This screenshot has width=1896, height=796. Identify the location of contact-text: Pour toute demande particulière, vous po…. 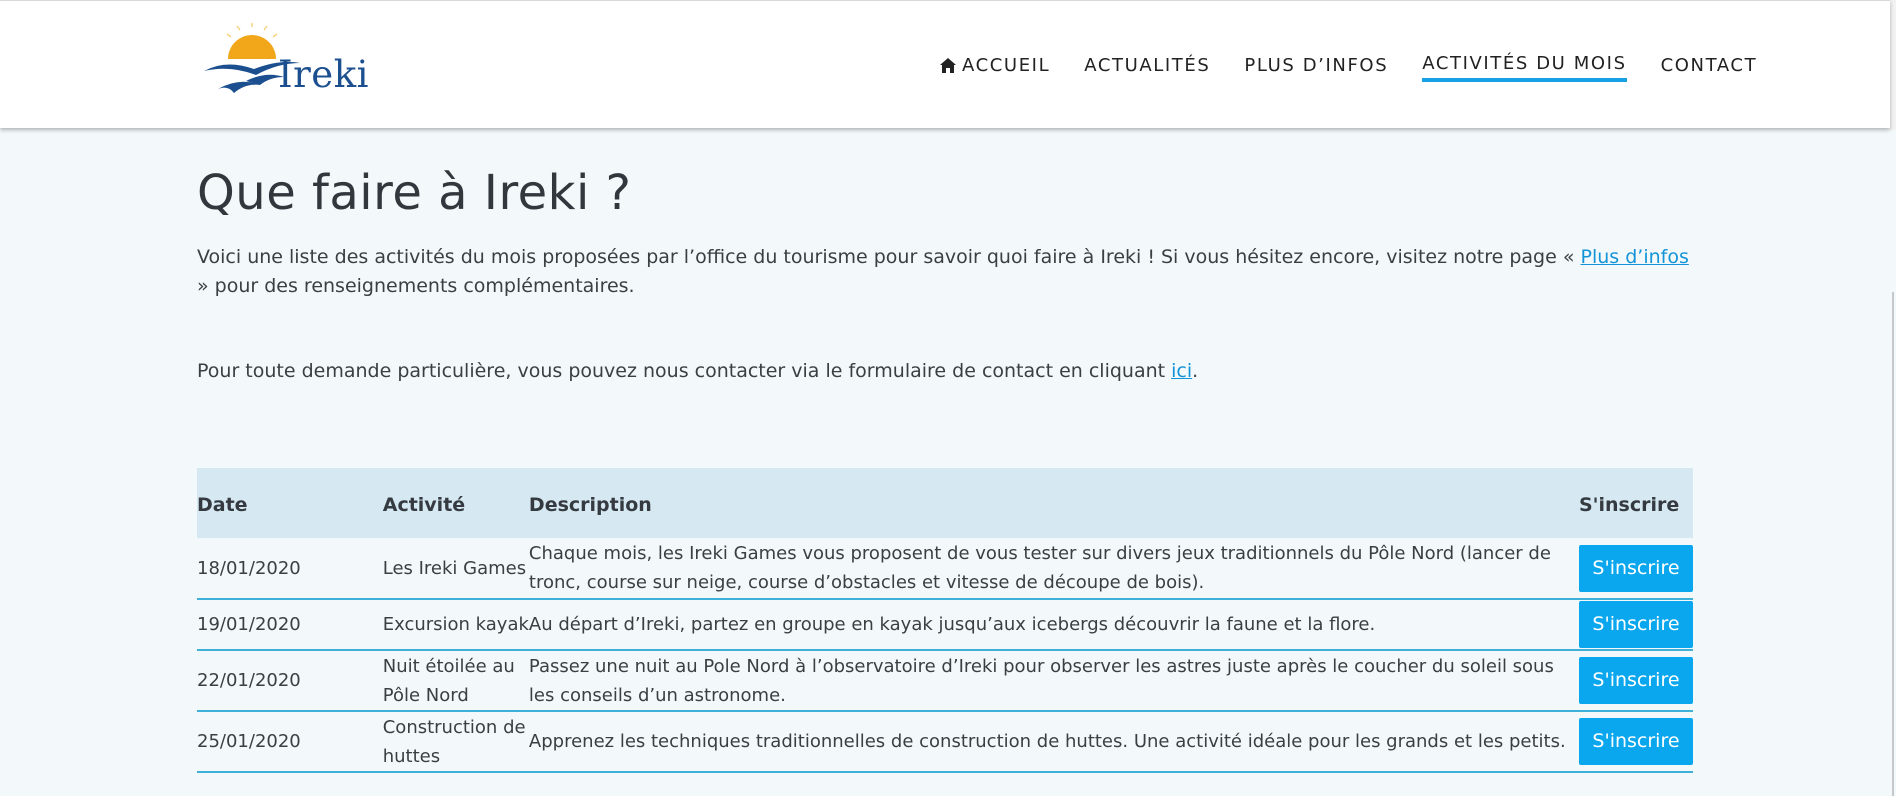
(684, 371).